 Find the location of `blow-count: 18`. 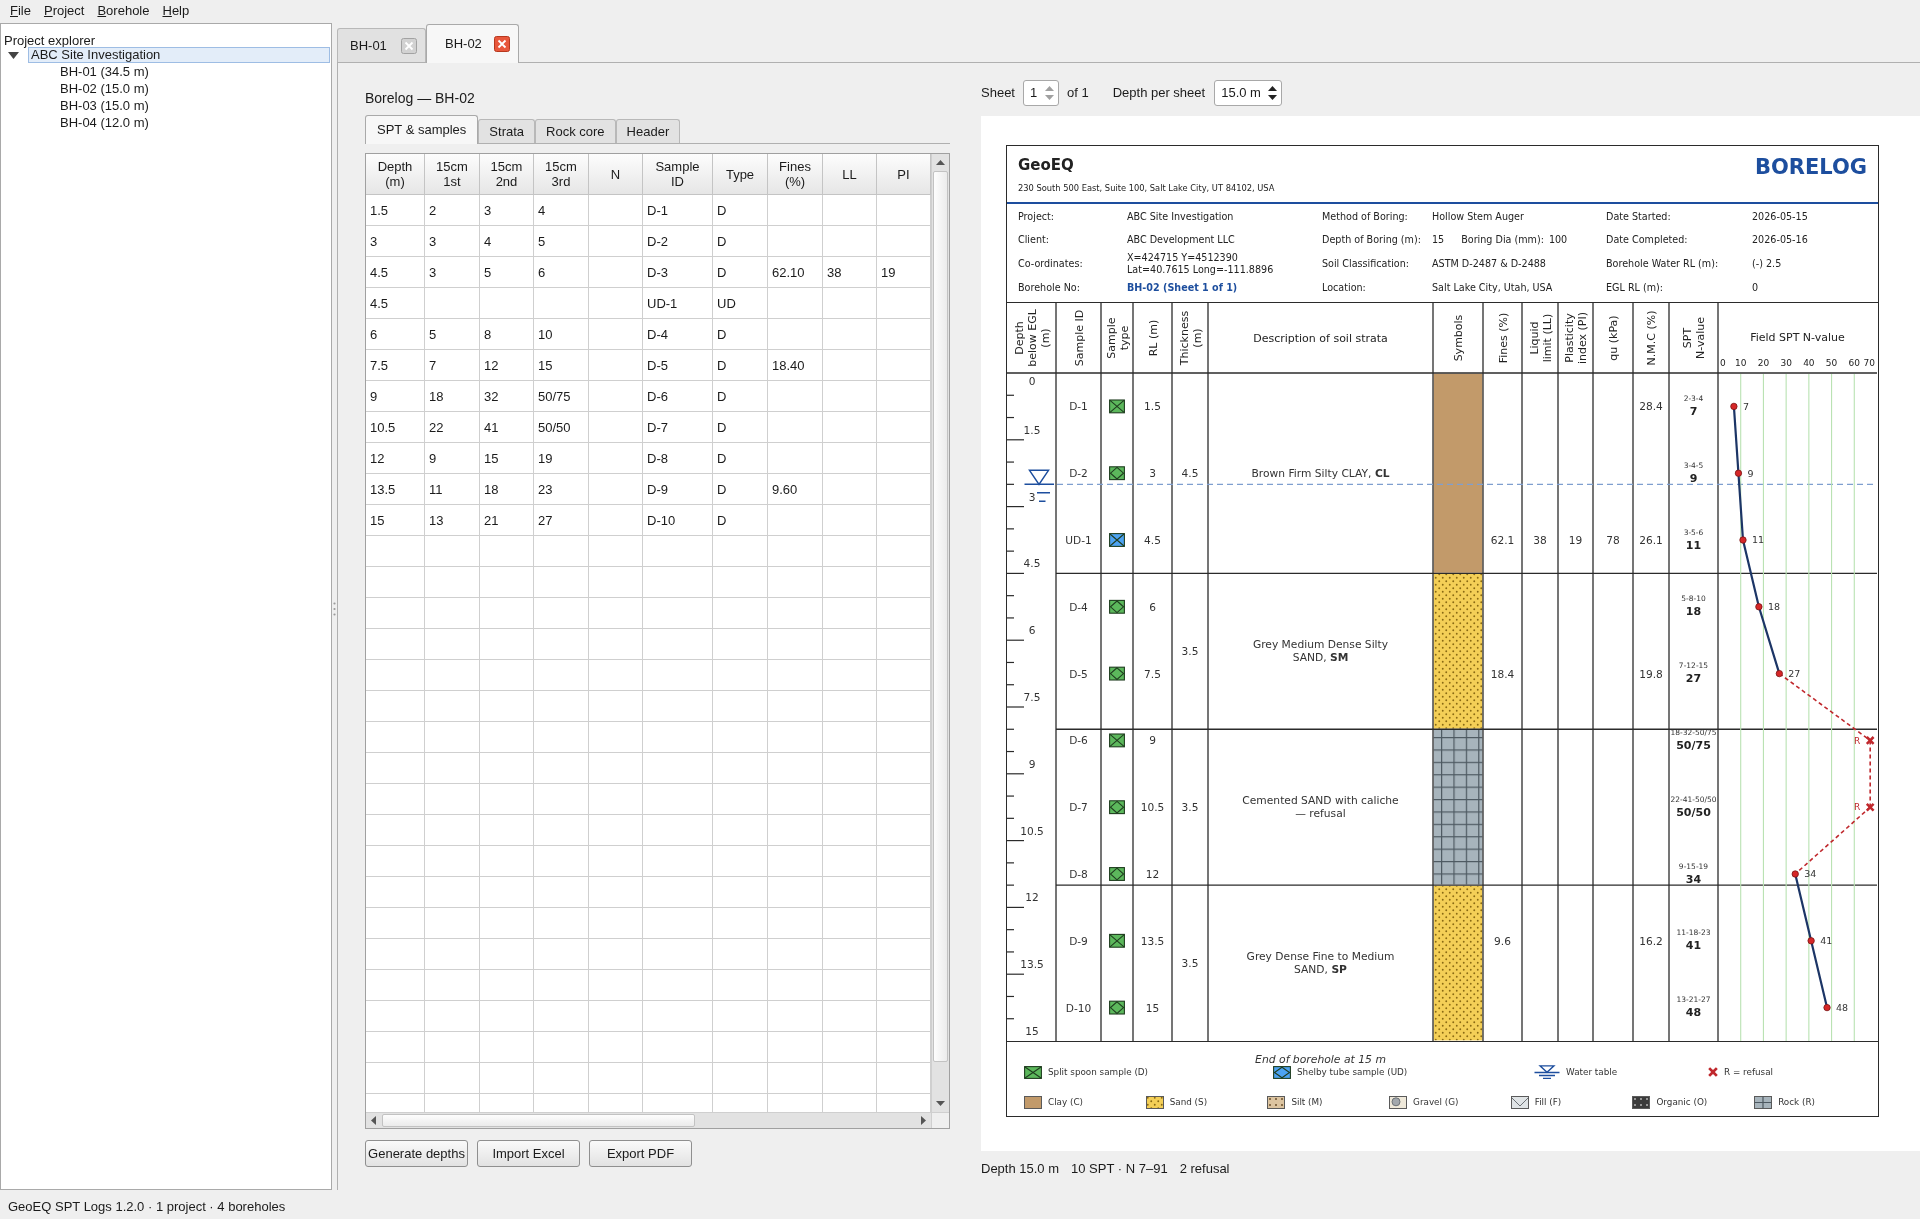

blow-count: 18 is located at coordinates (491, 489).